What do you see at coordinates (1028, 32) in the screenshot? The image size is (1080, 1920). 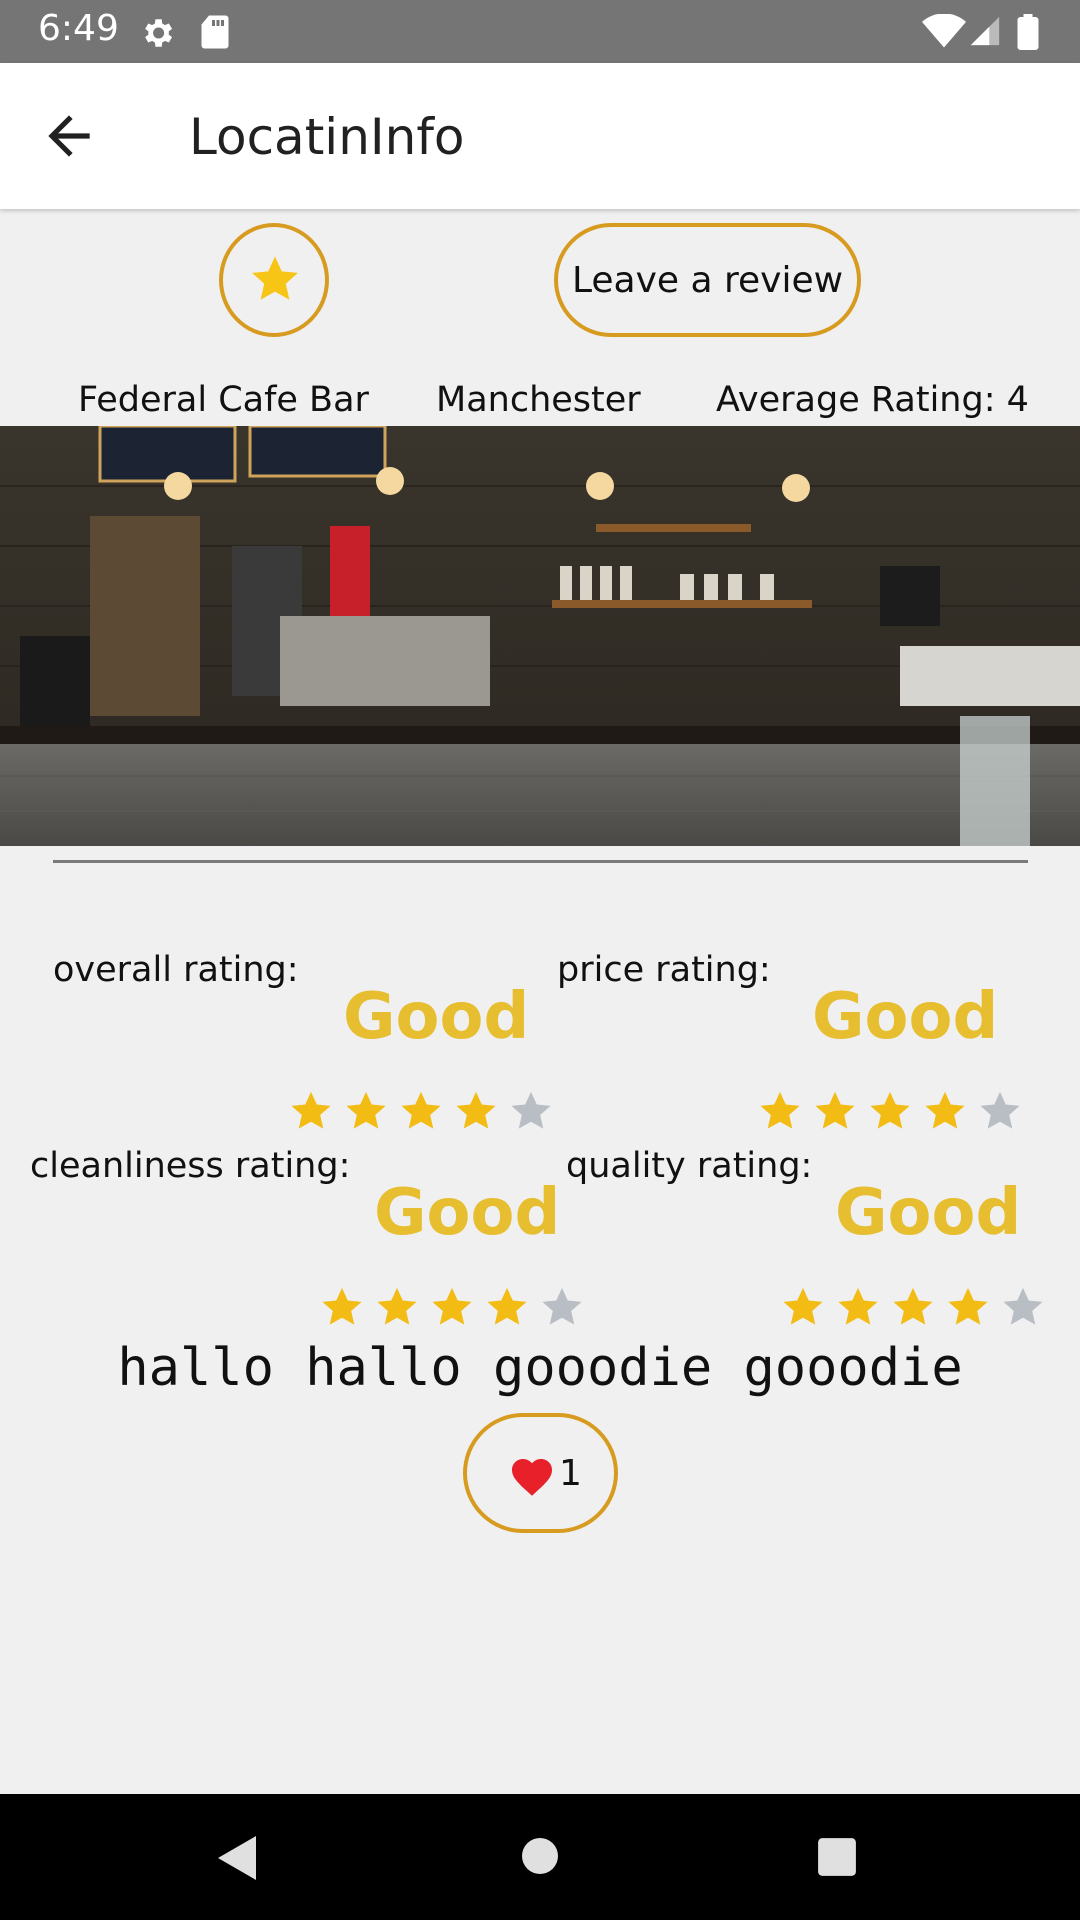 I see `battery-icon` at bounding box center [1028, 32].